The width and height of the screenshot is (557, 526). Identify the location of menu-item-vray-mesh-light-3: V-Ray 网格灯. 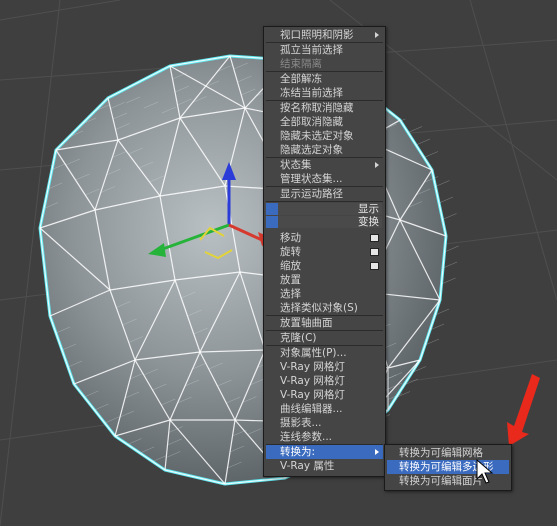
(324, 395).